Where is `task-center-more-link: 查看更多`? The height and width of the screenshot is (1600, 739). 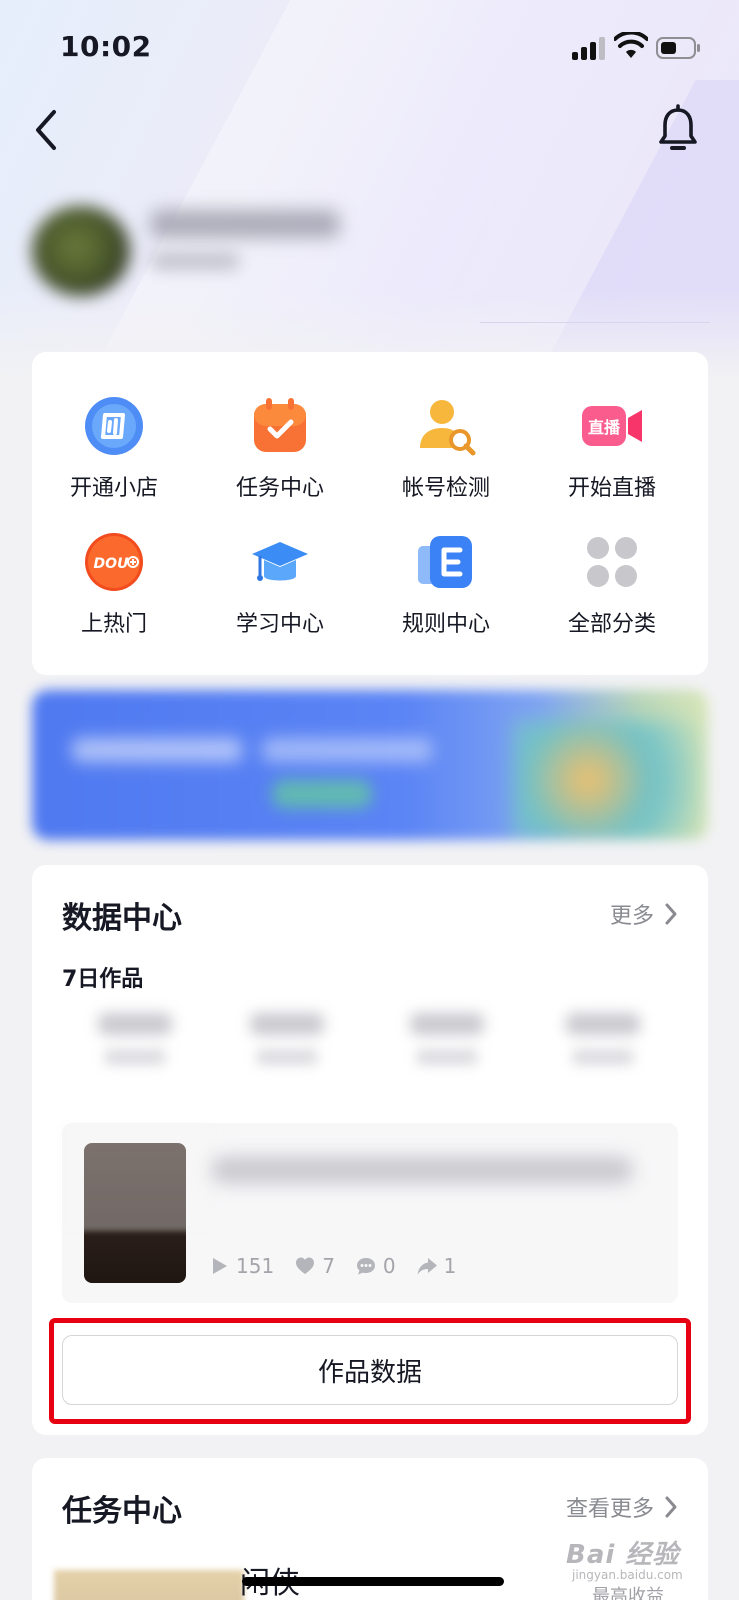
task-center-more-link: 查看更多 is located at coordinates (622, 1507).